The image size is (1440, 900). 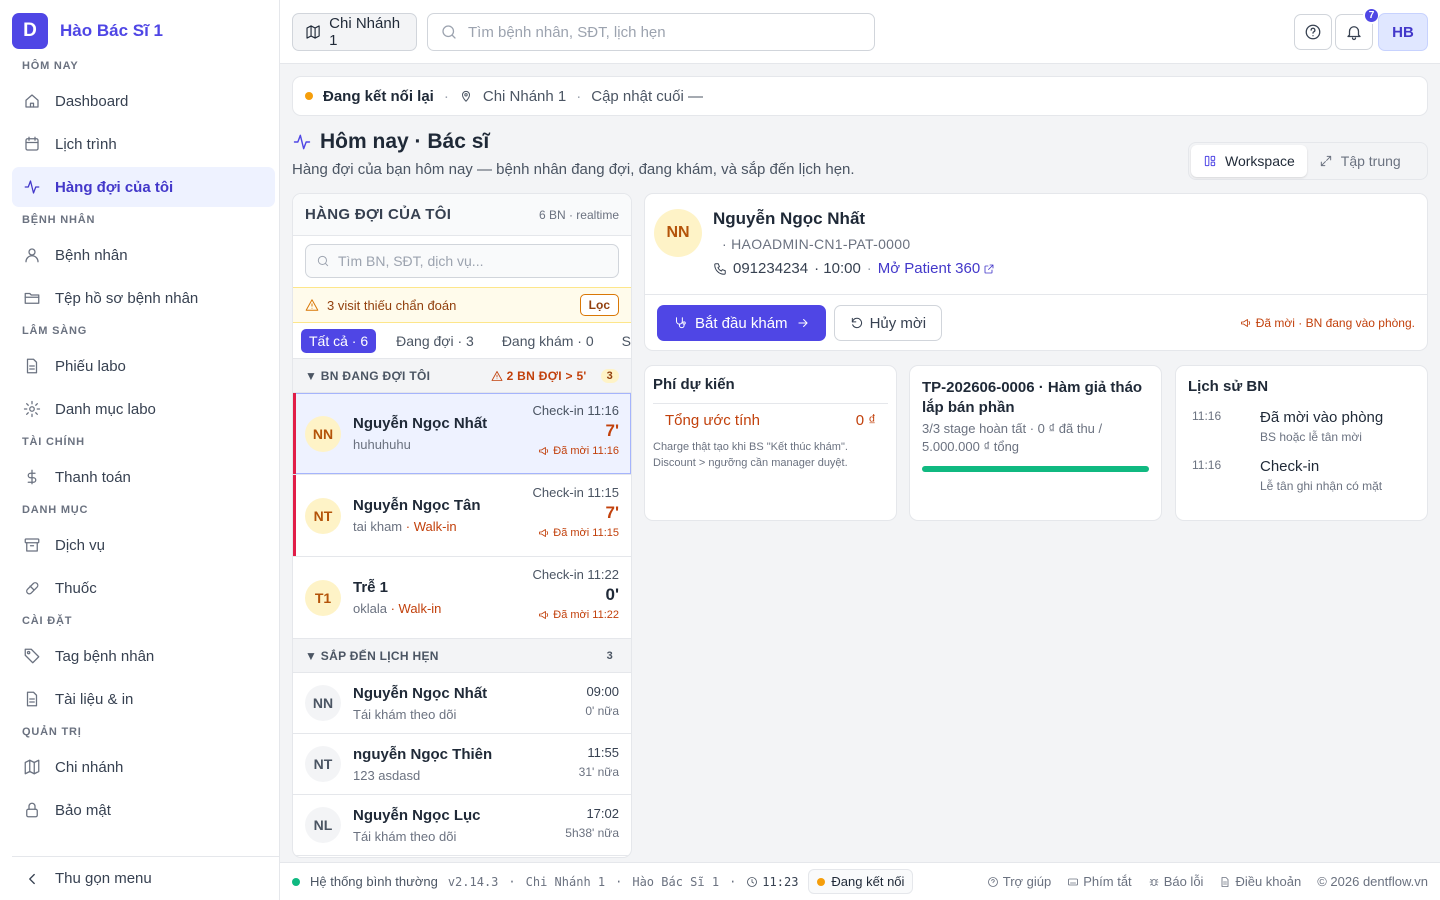 I want to click on patient-avatar: NL, so click(x=323, y=825).